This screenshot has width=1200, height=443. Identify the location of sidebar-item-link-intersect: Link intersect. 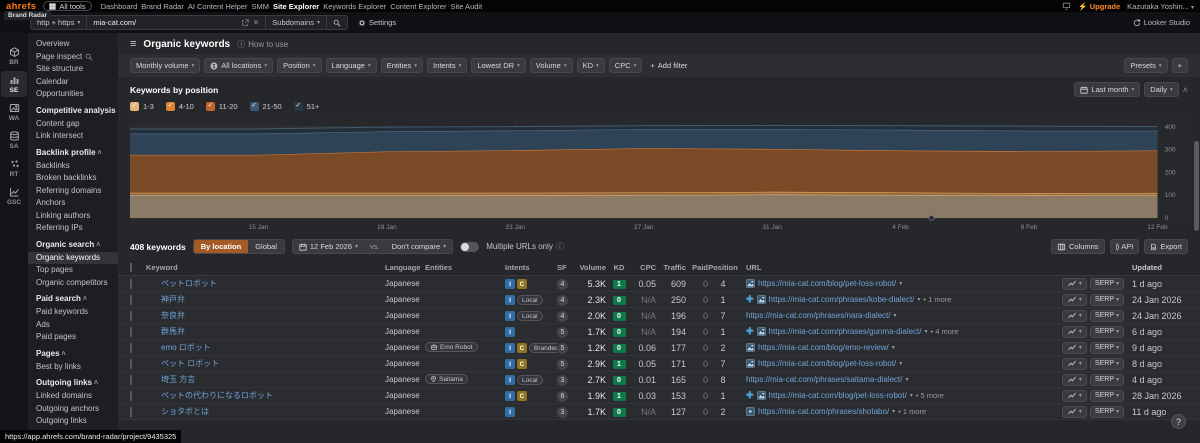
(73, 136).